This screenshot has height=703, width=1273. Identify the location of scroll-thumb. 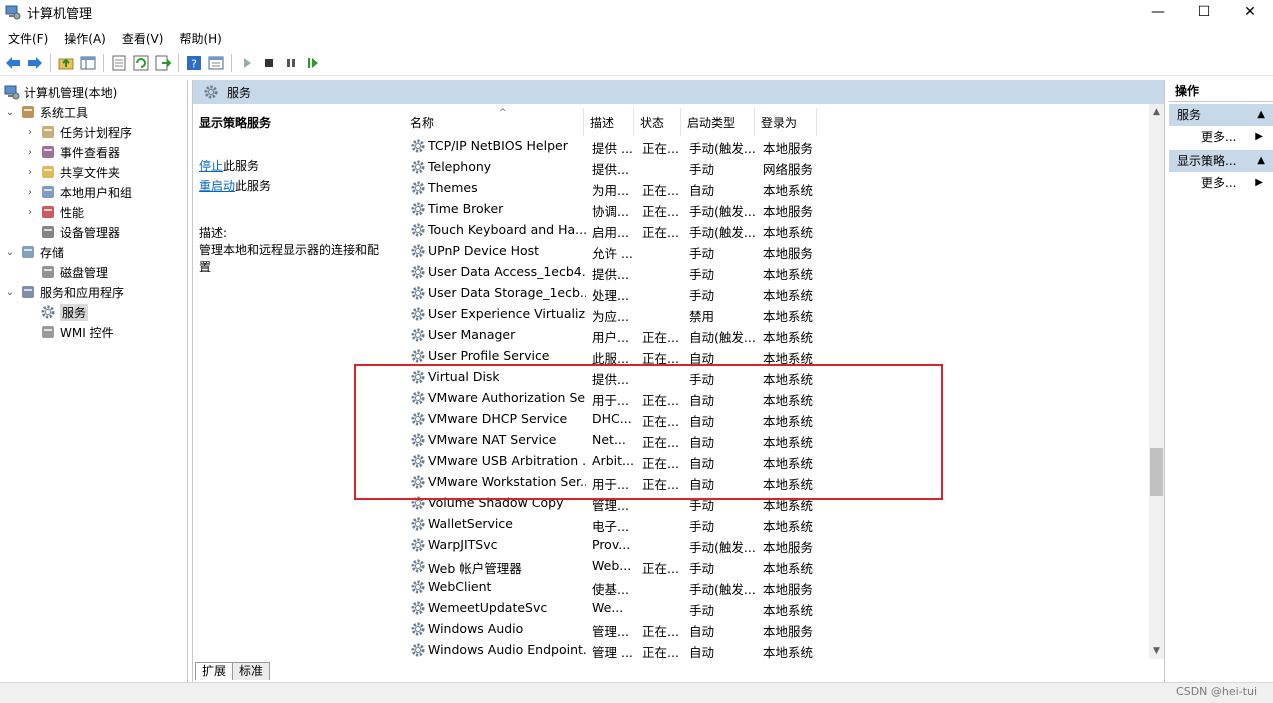
(1156, 472).